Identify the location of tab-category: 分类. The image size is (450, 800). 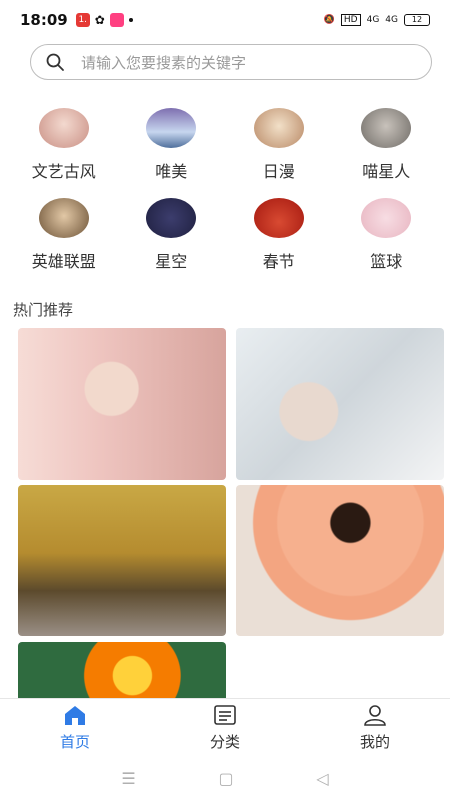
(225, 727).